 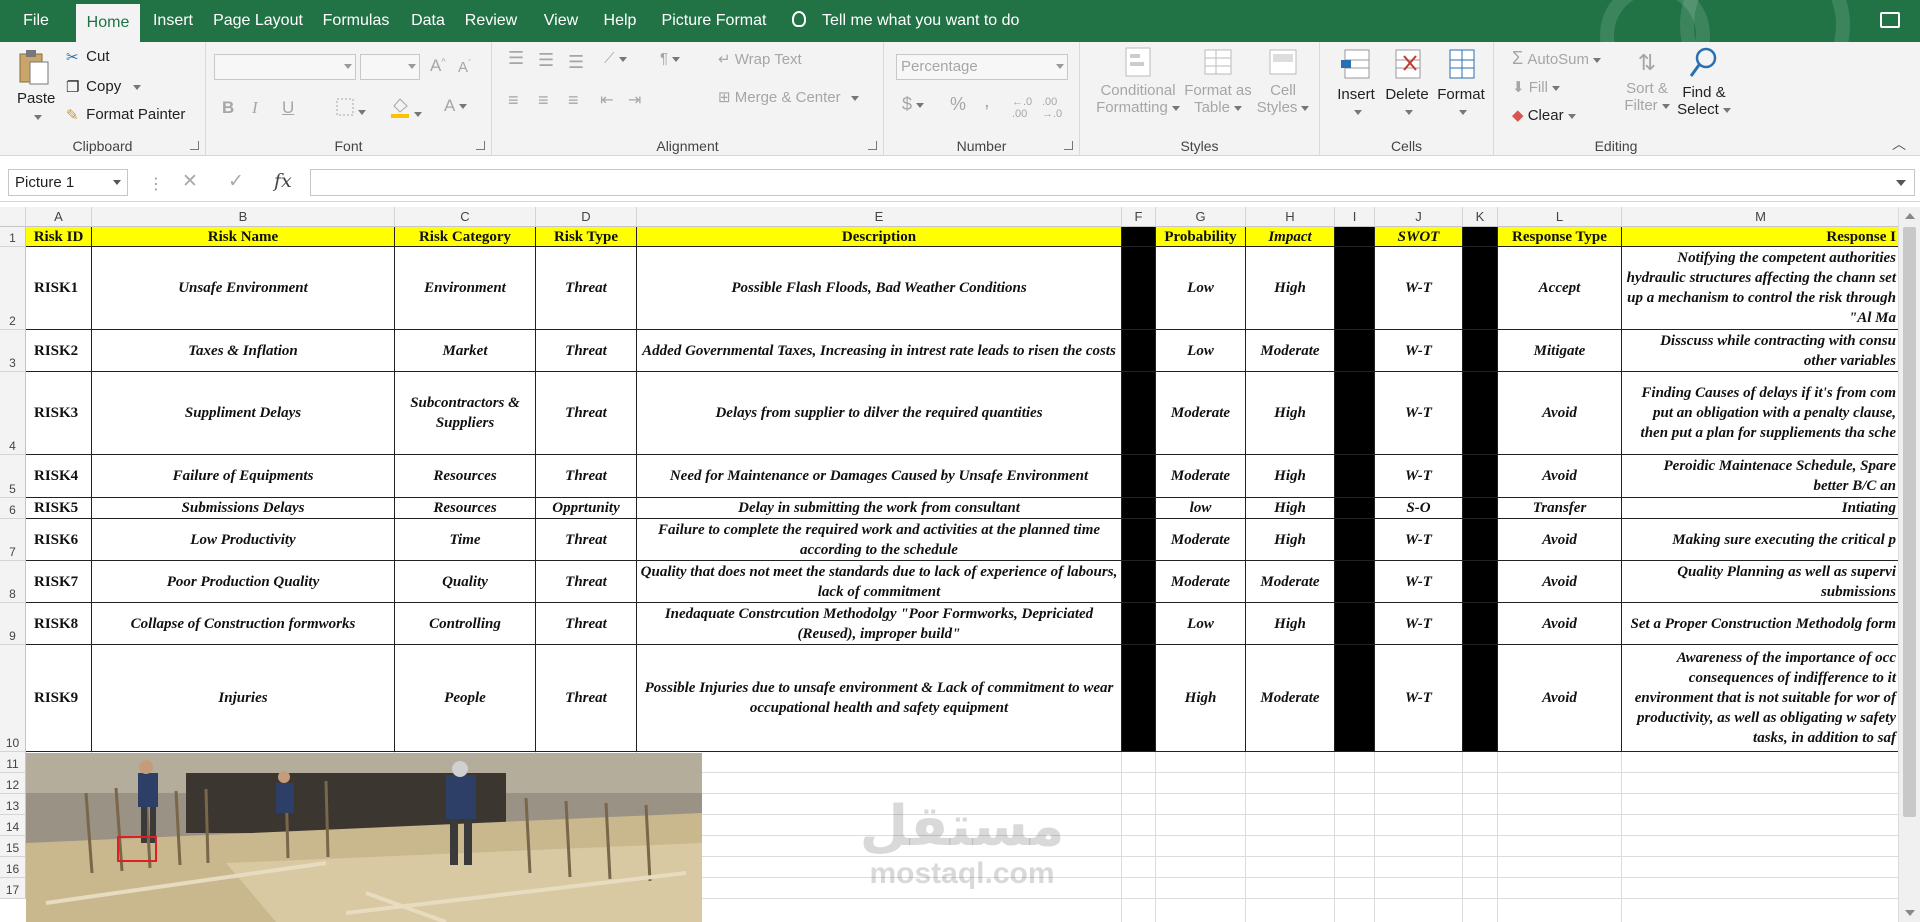 What do you see at coordinates (243, 508) in the screenshot?
I see `risk-cell-name: Submissions Delays` at bounding box center [243, 508].